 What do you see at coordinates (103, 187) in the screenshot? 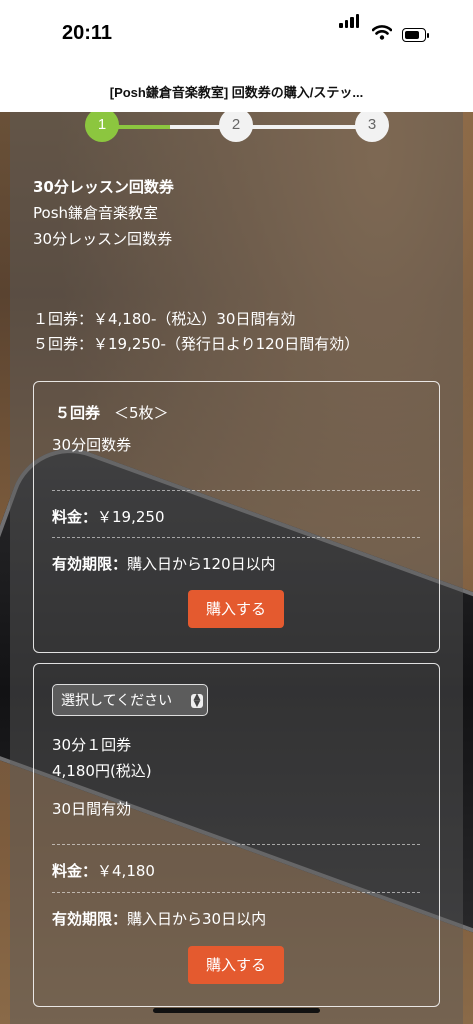
I see `ticket-heading: 30分レッスン回数券` at bounding box center [103, 187].